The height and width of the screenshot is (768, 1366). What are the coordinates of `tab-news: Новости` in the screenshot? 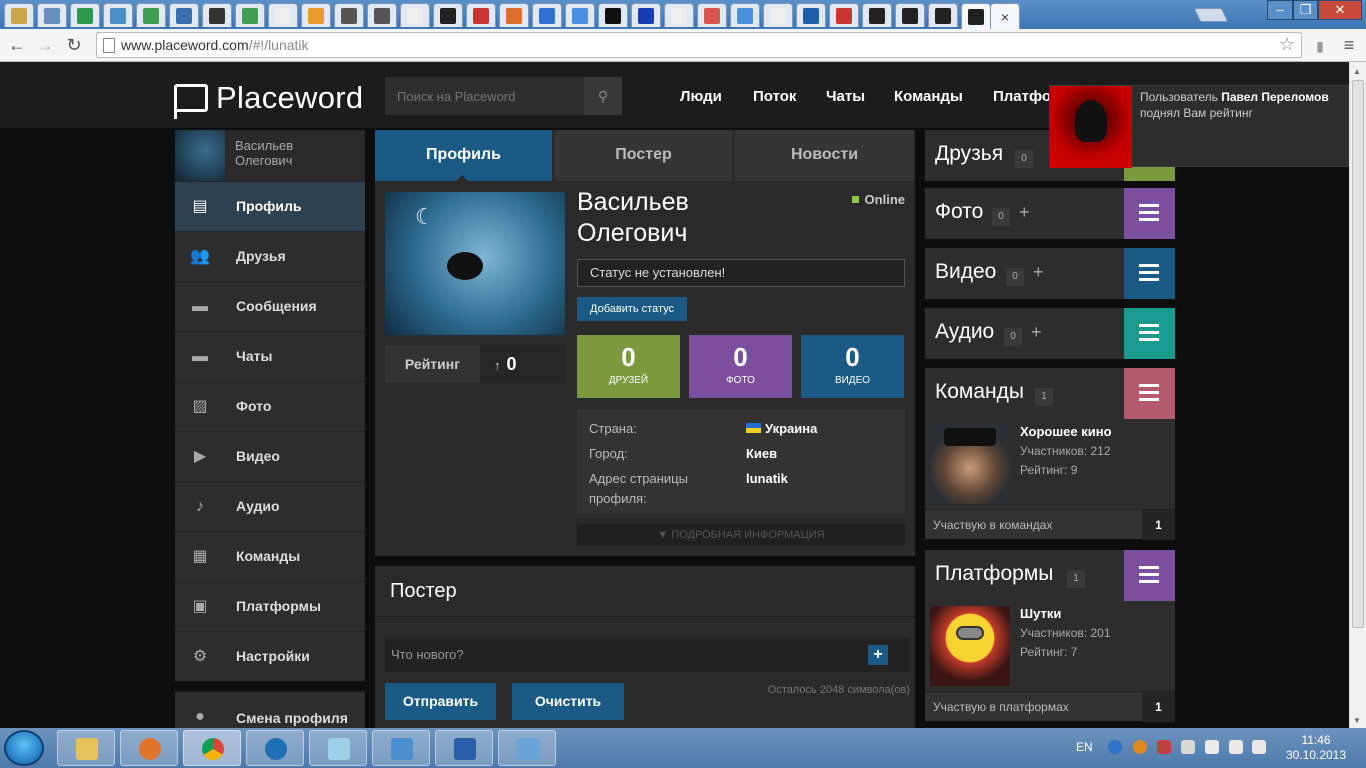 It's located at (825, 155).